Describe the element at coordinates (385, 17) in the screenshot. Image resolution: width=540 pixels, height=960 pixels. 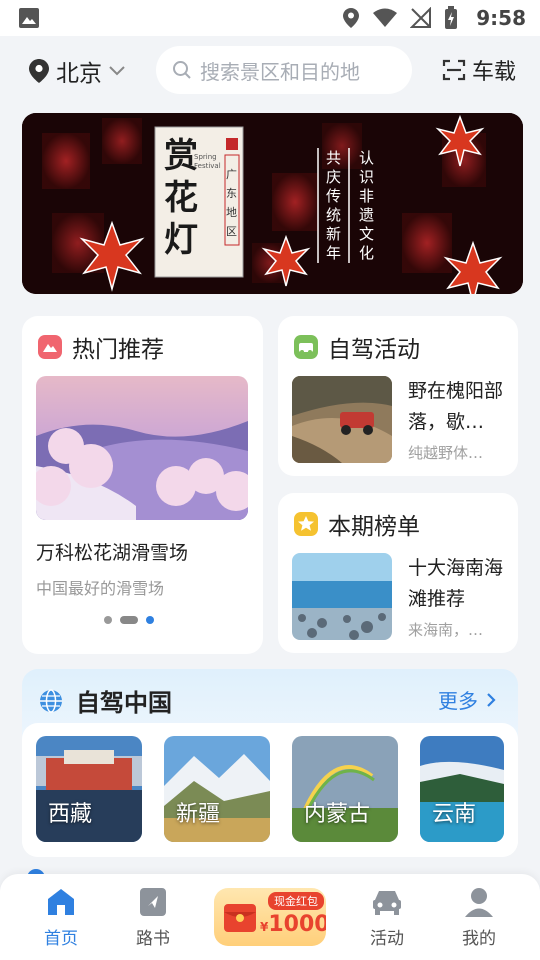
I see `wifi-icon` at that location.